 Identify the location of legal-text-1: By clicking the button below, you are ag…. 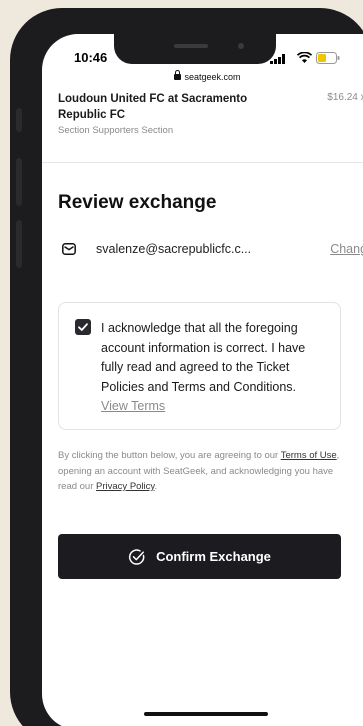
(169, 455).